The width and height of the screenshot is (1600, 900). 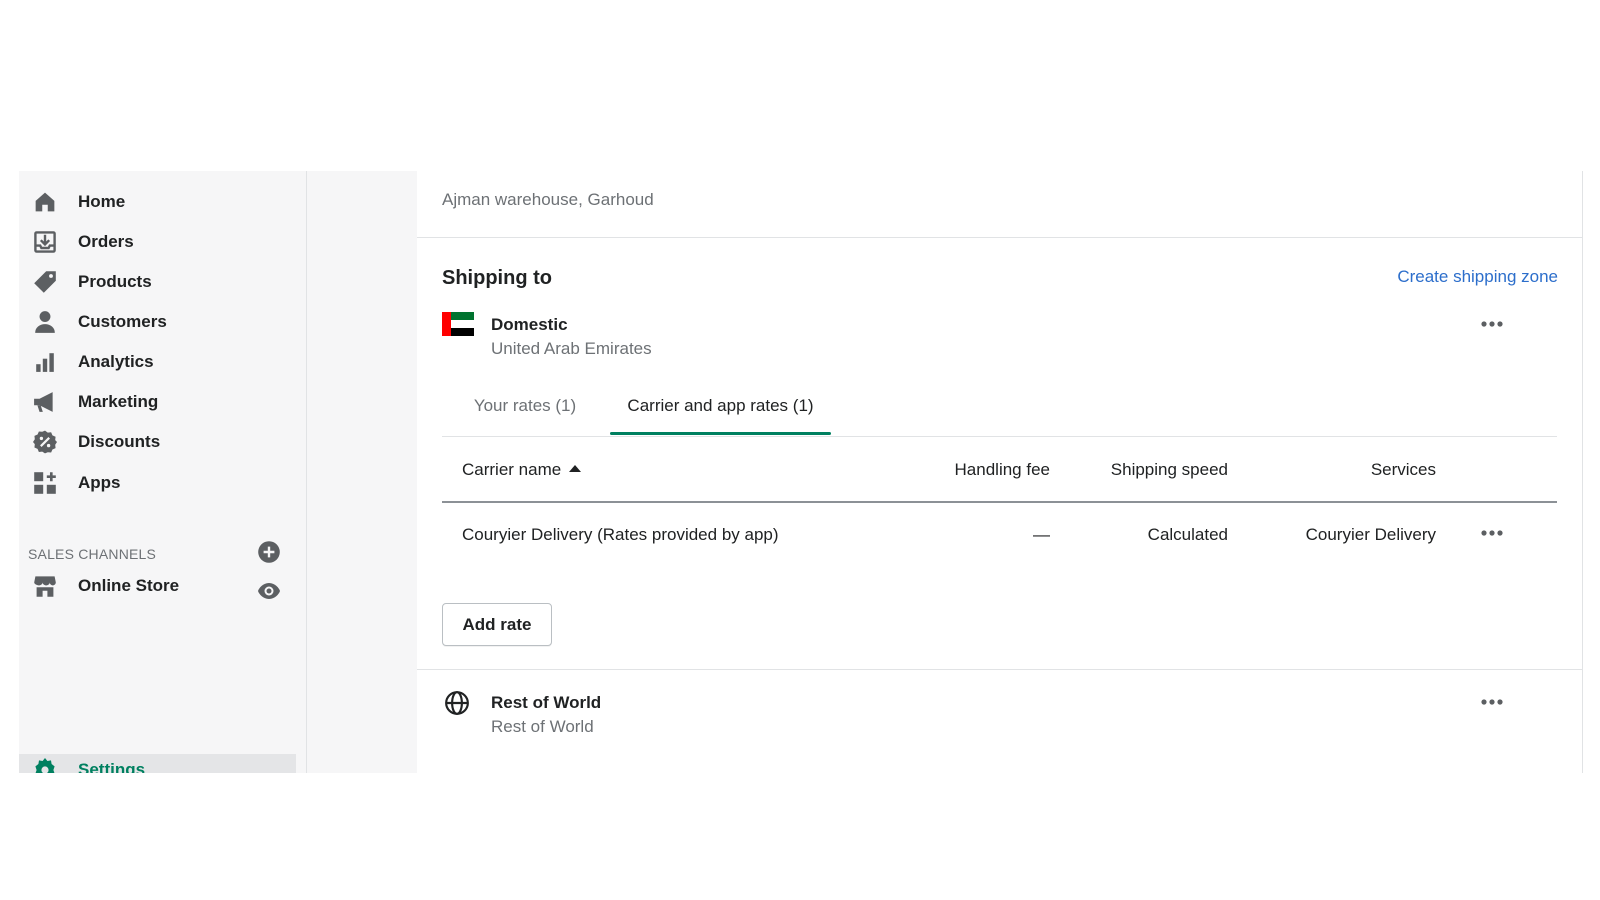 What do you see at coordinates (445, 175) in the screenshot?
I see `section-title-clipped` at bounding box center [445, 175].